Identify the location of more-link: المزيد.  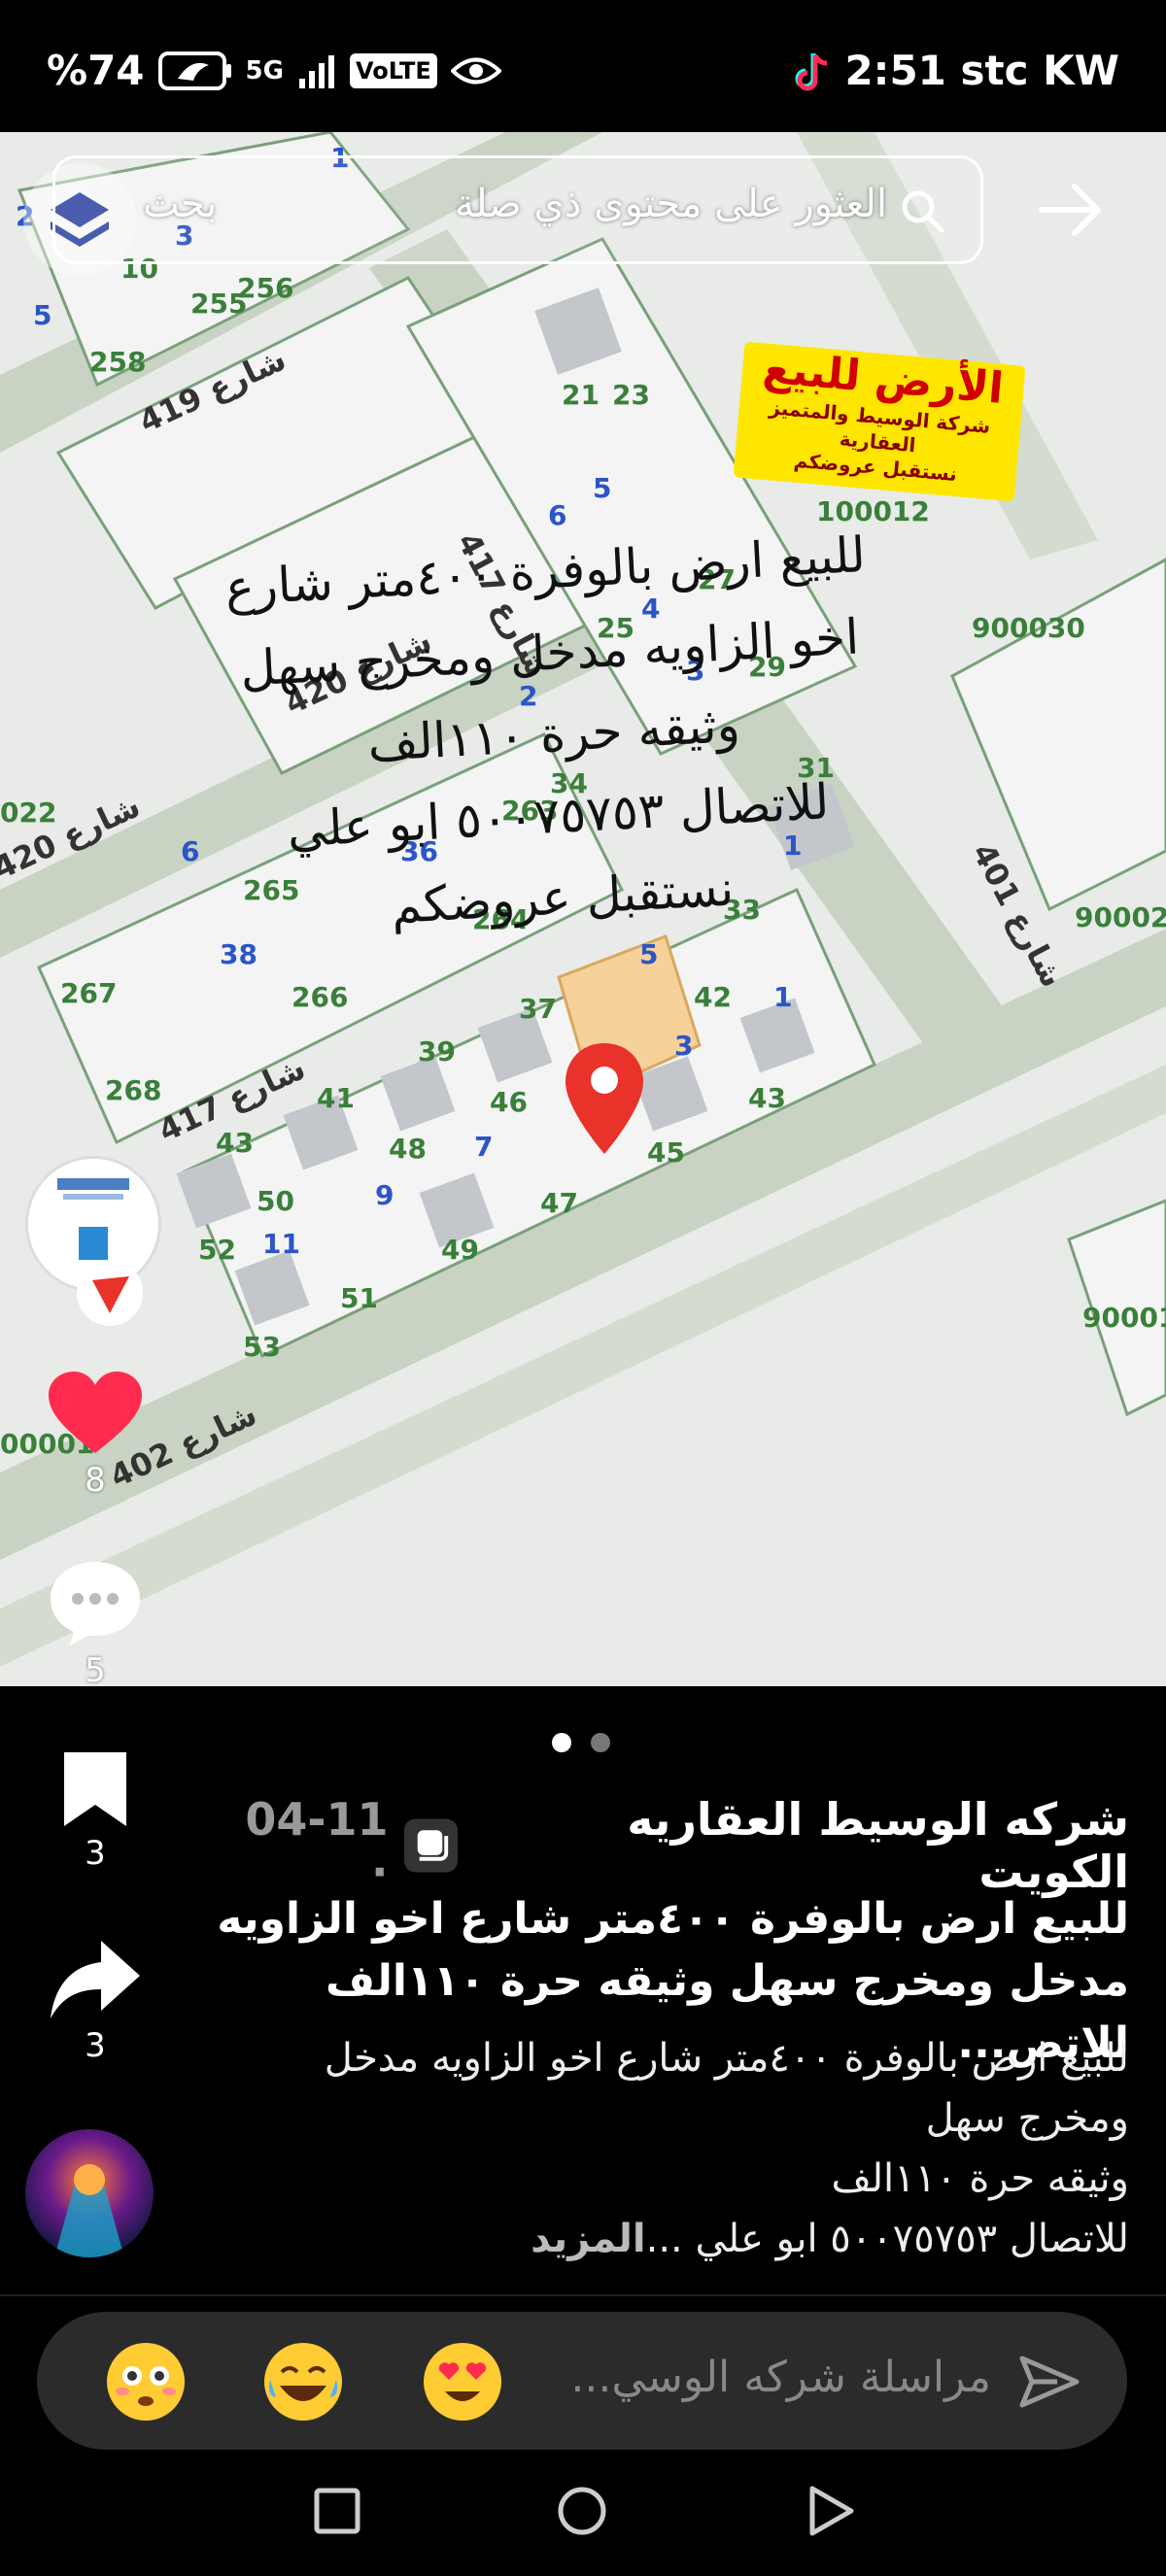
(588, 2239).